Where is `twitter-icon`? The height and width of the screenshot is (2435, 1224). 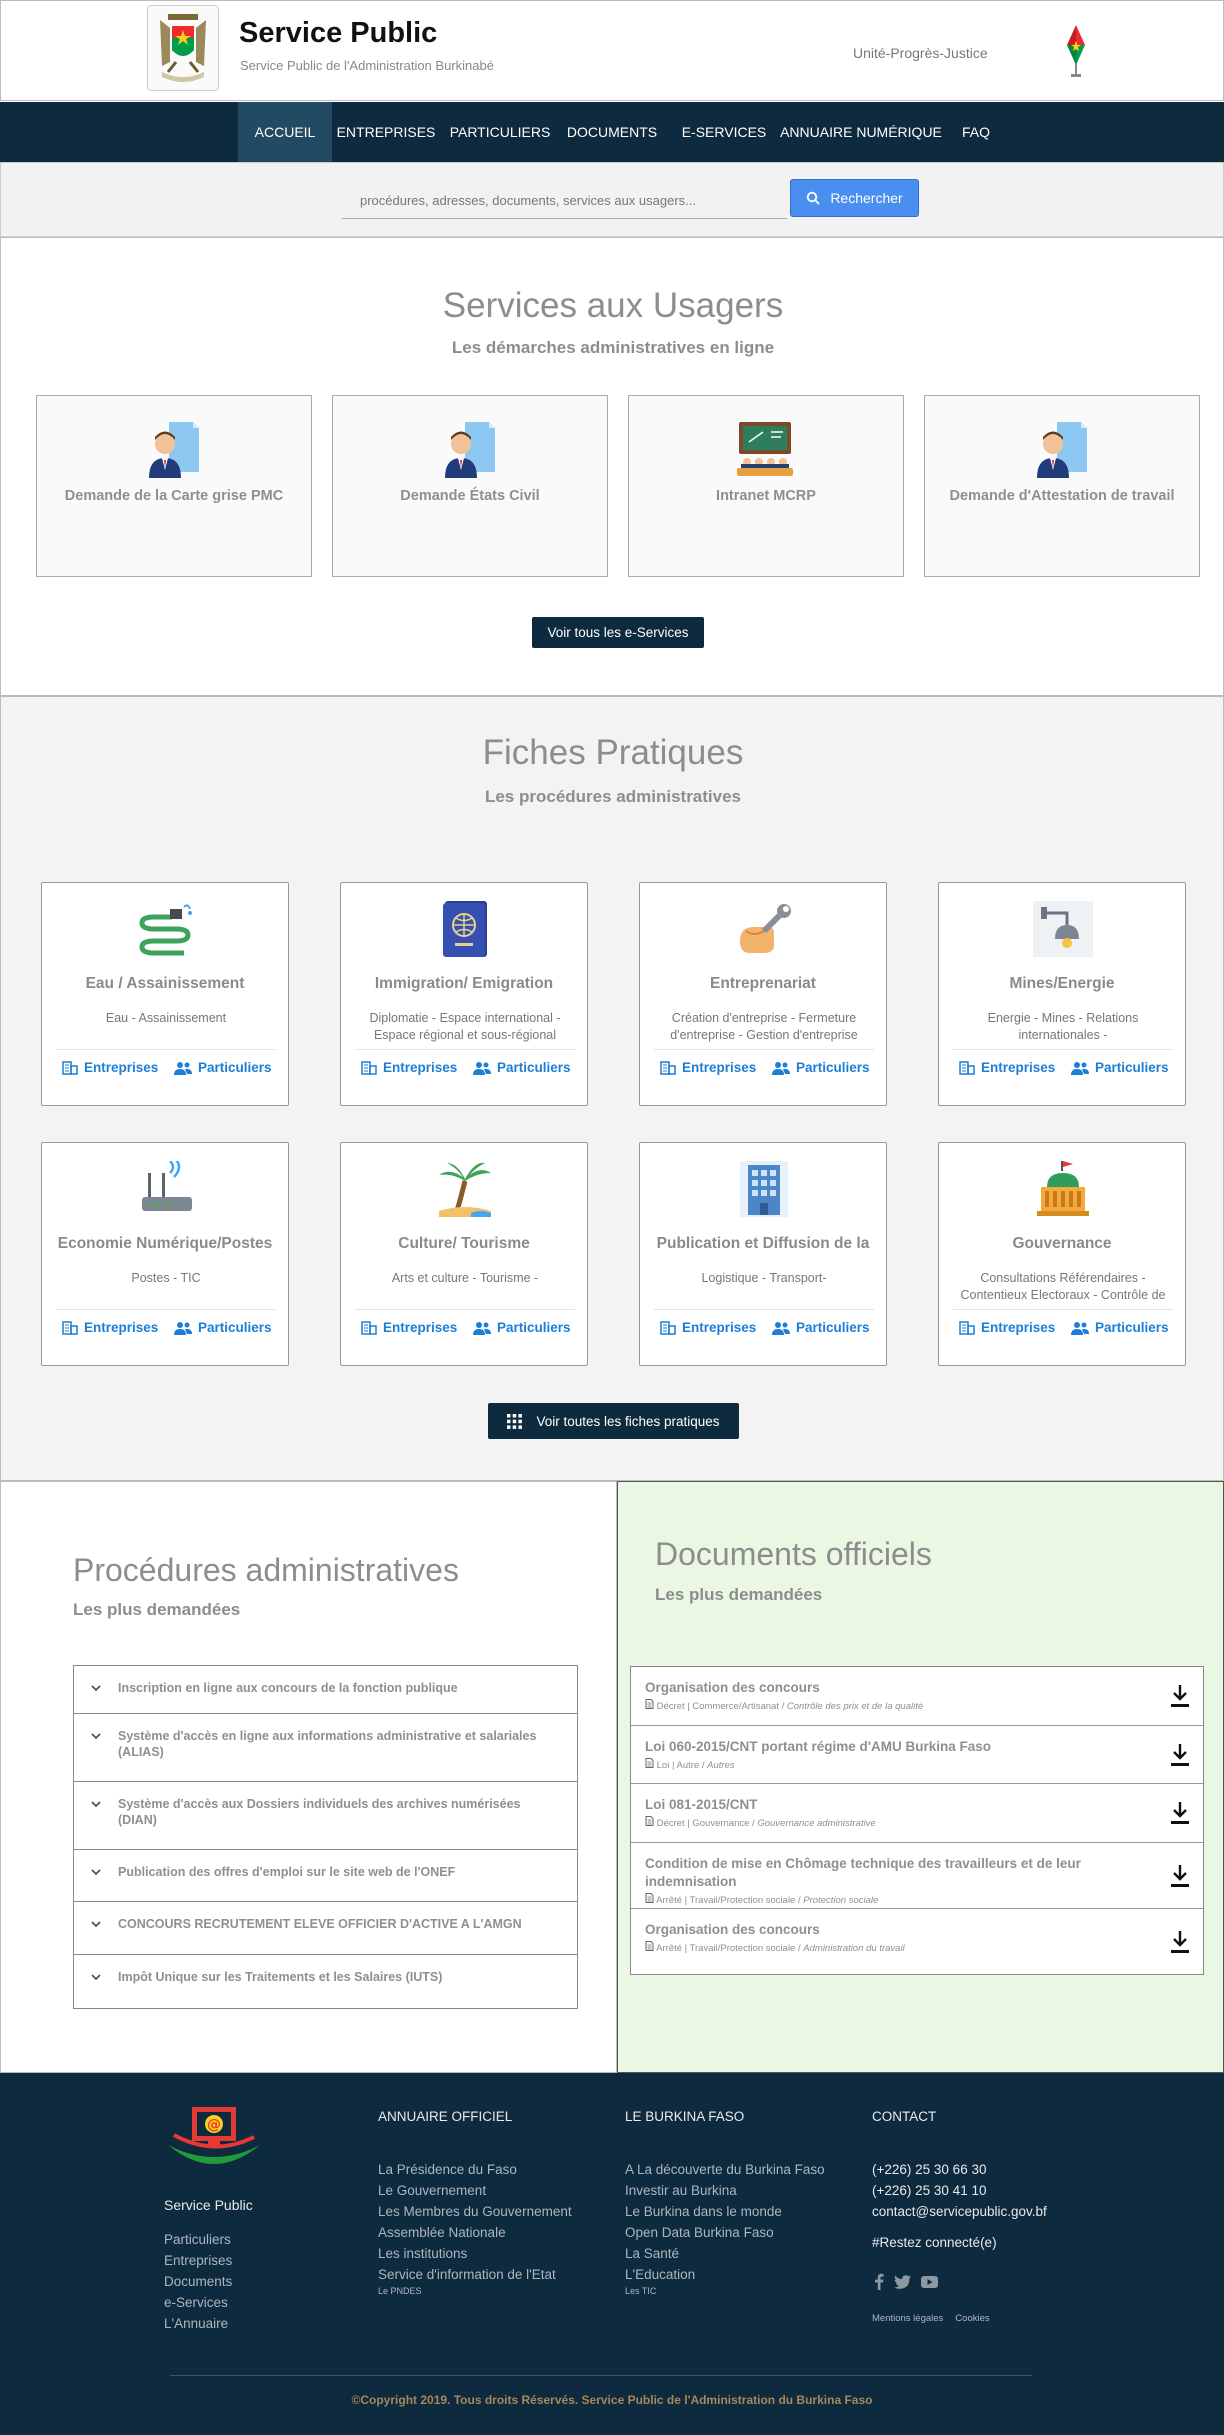
twitter-icon is located at coordinates (902, 2281).